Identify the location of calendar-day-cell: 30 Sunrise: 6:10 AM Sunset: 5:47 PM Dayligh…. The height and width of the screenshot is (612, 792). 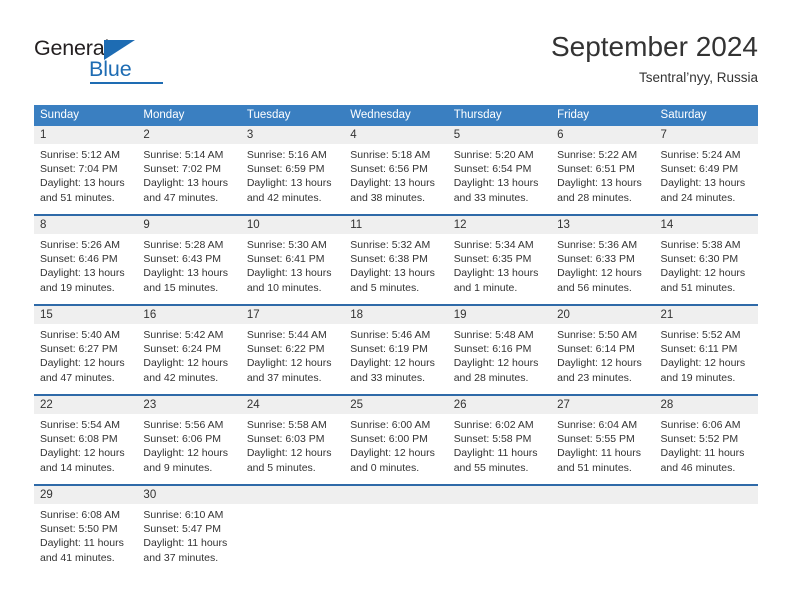
(189, 530).